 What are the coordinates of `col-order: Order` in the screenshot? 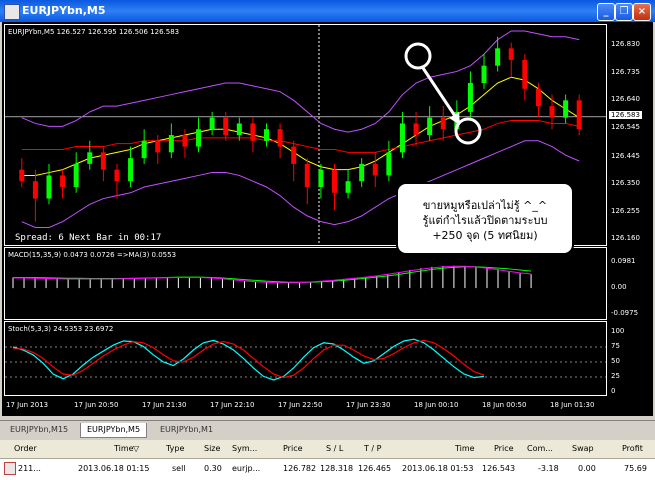 It's located at (25, 448).